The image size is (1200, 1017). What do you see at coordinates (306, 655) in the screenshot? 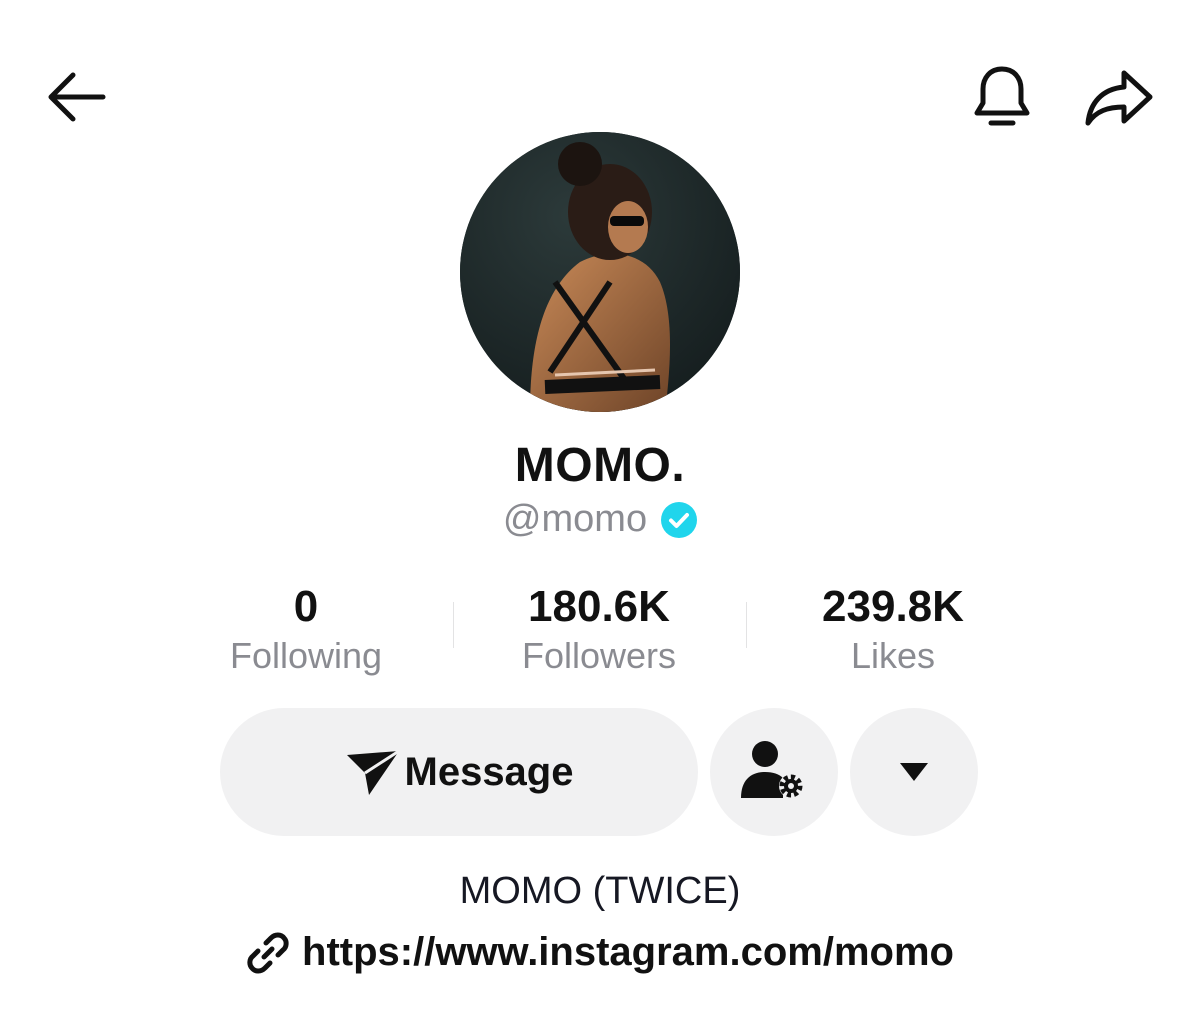
I see `following-label: Following` at bounding box center [306, 655].